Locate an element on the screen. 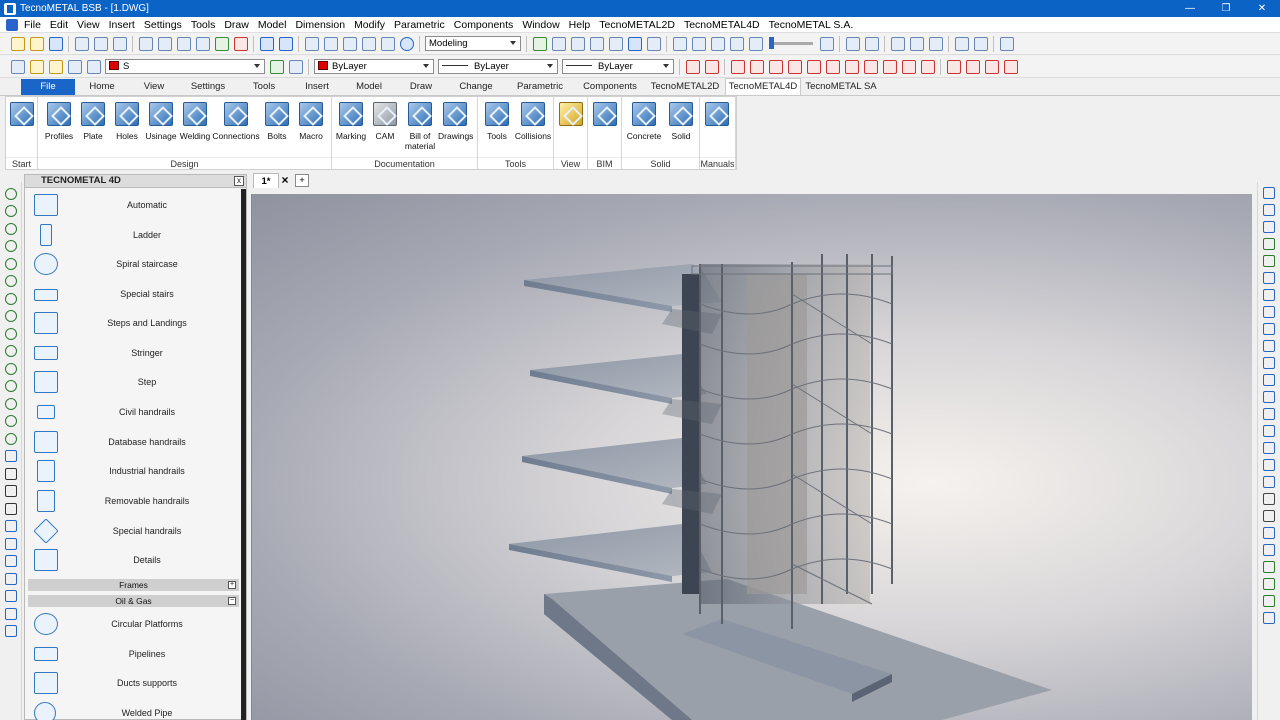  polygon-icon is located at coordinates (10, 456).